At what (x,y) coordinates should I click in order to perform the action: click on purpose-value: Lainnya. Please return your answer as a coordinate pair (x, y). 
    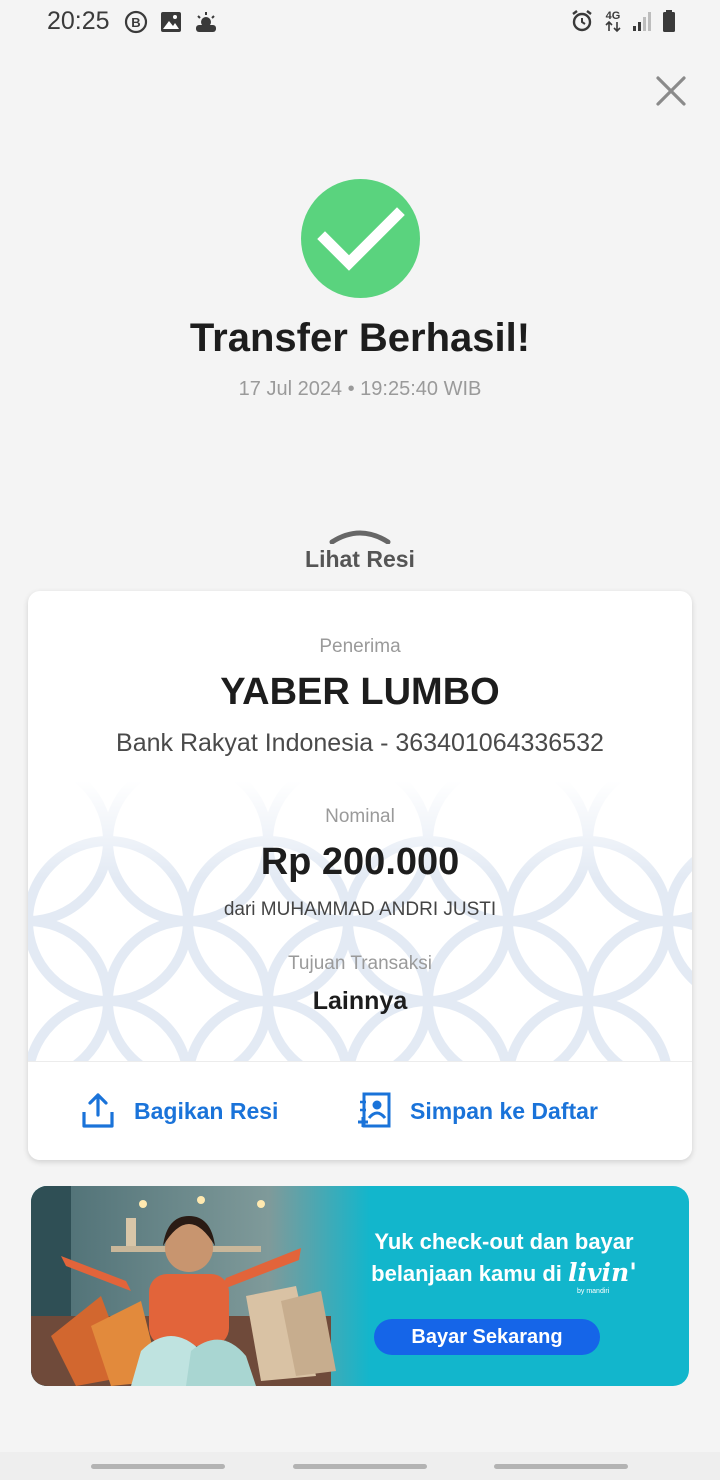
    Looking at the image, I should click on (360, 1001).